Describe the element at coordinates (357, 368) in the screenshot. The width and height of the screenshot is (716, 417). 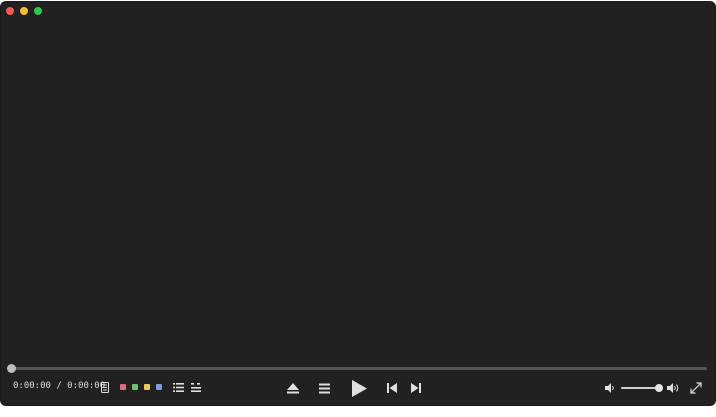
I see `seek-bar` at that location.